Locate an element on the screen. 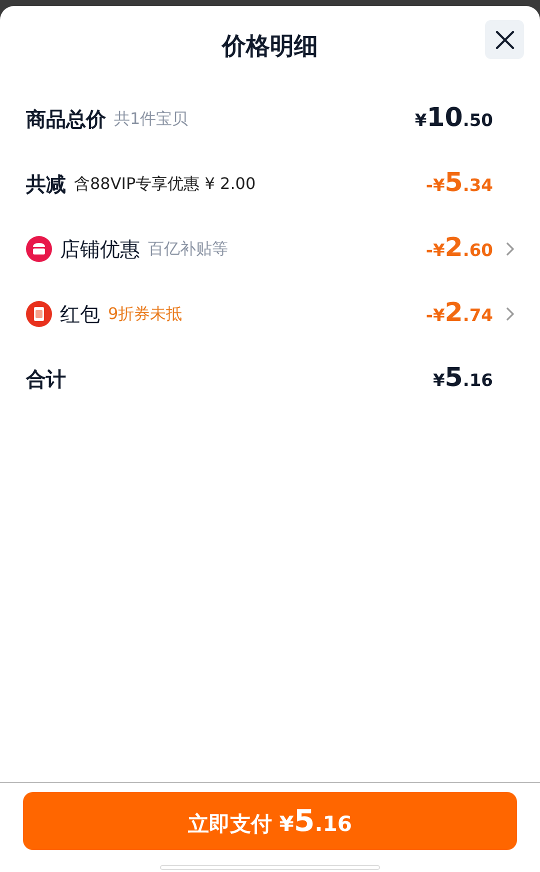 This screenshot has width=540, height=872. row-note: 百亿补贴等 is located at coordinates (188, 249).